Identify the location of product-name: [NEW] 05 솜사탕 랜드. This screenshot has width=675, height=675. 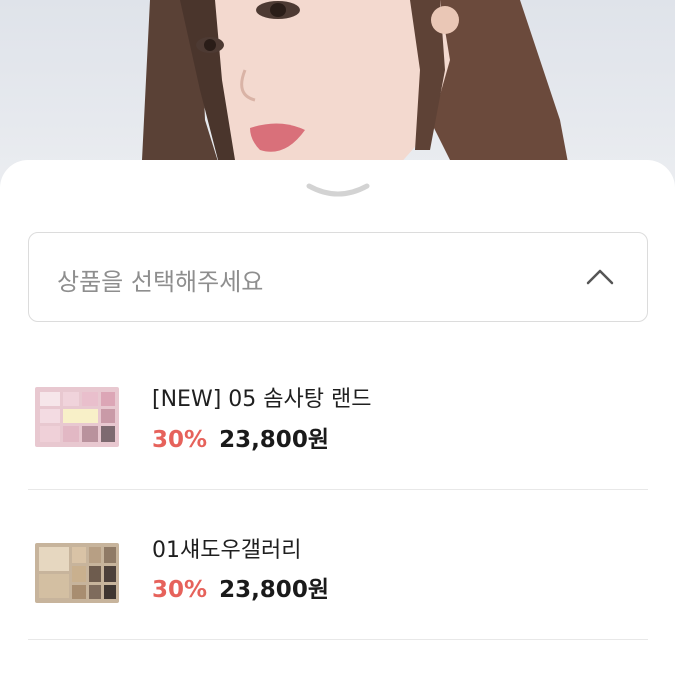
(262, 399).